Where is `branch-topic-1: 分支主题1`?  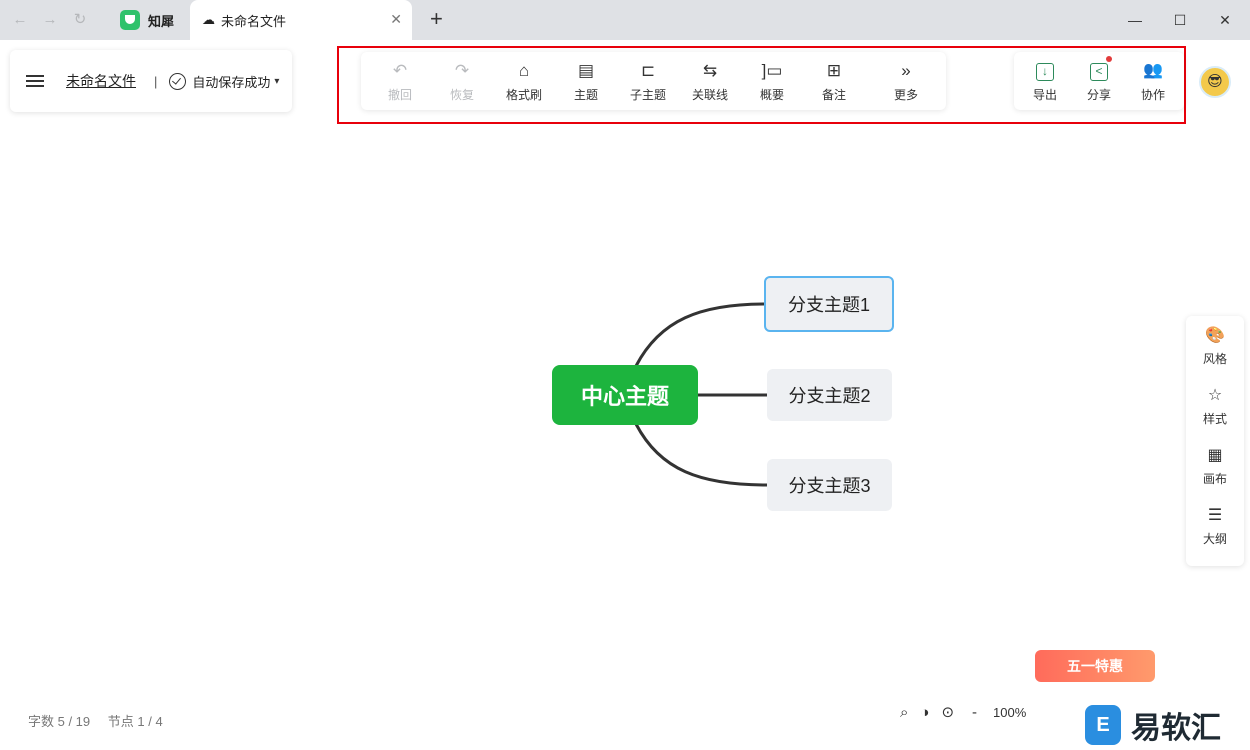 branch-topic-1: 分支主题1 is located at coordinates (829, 304).